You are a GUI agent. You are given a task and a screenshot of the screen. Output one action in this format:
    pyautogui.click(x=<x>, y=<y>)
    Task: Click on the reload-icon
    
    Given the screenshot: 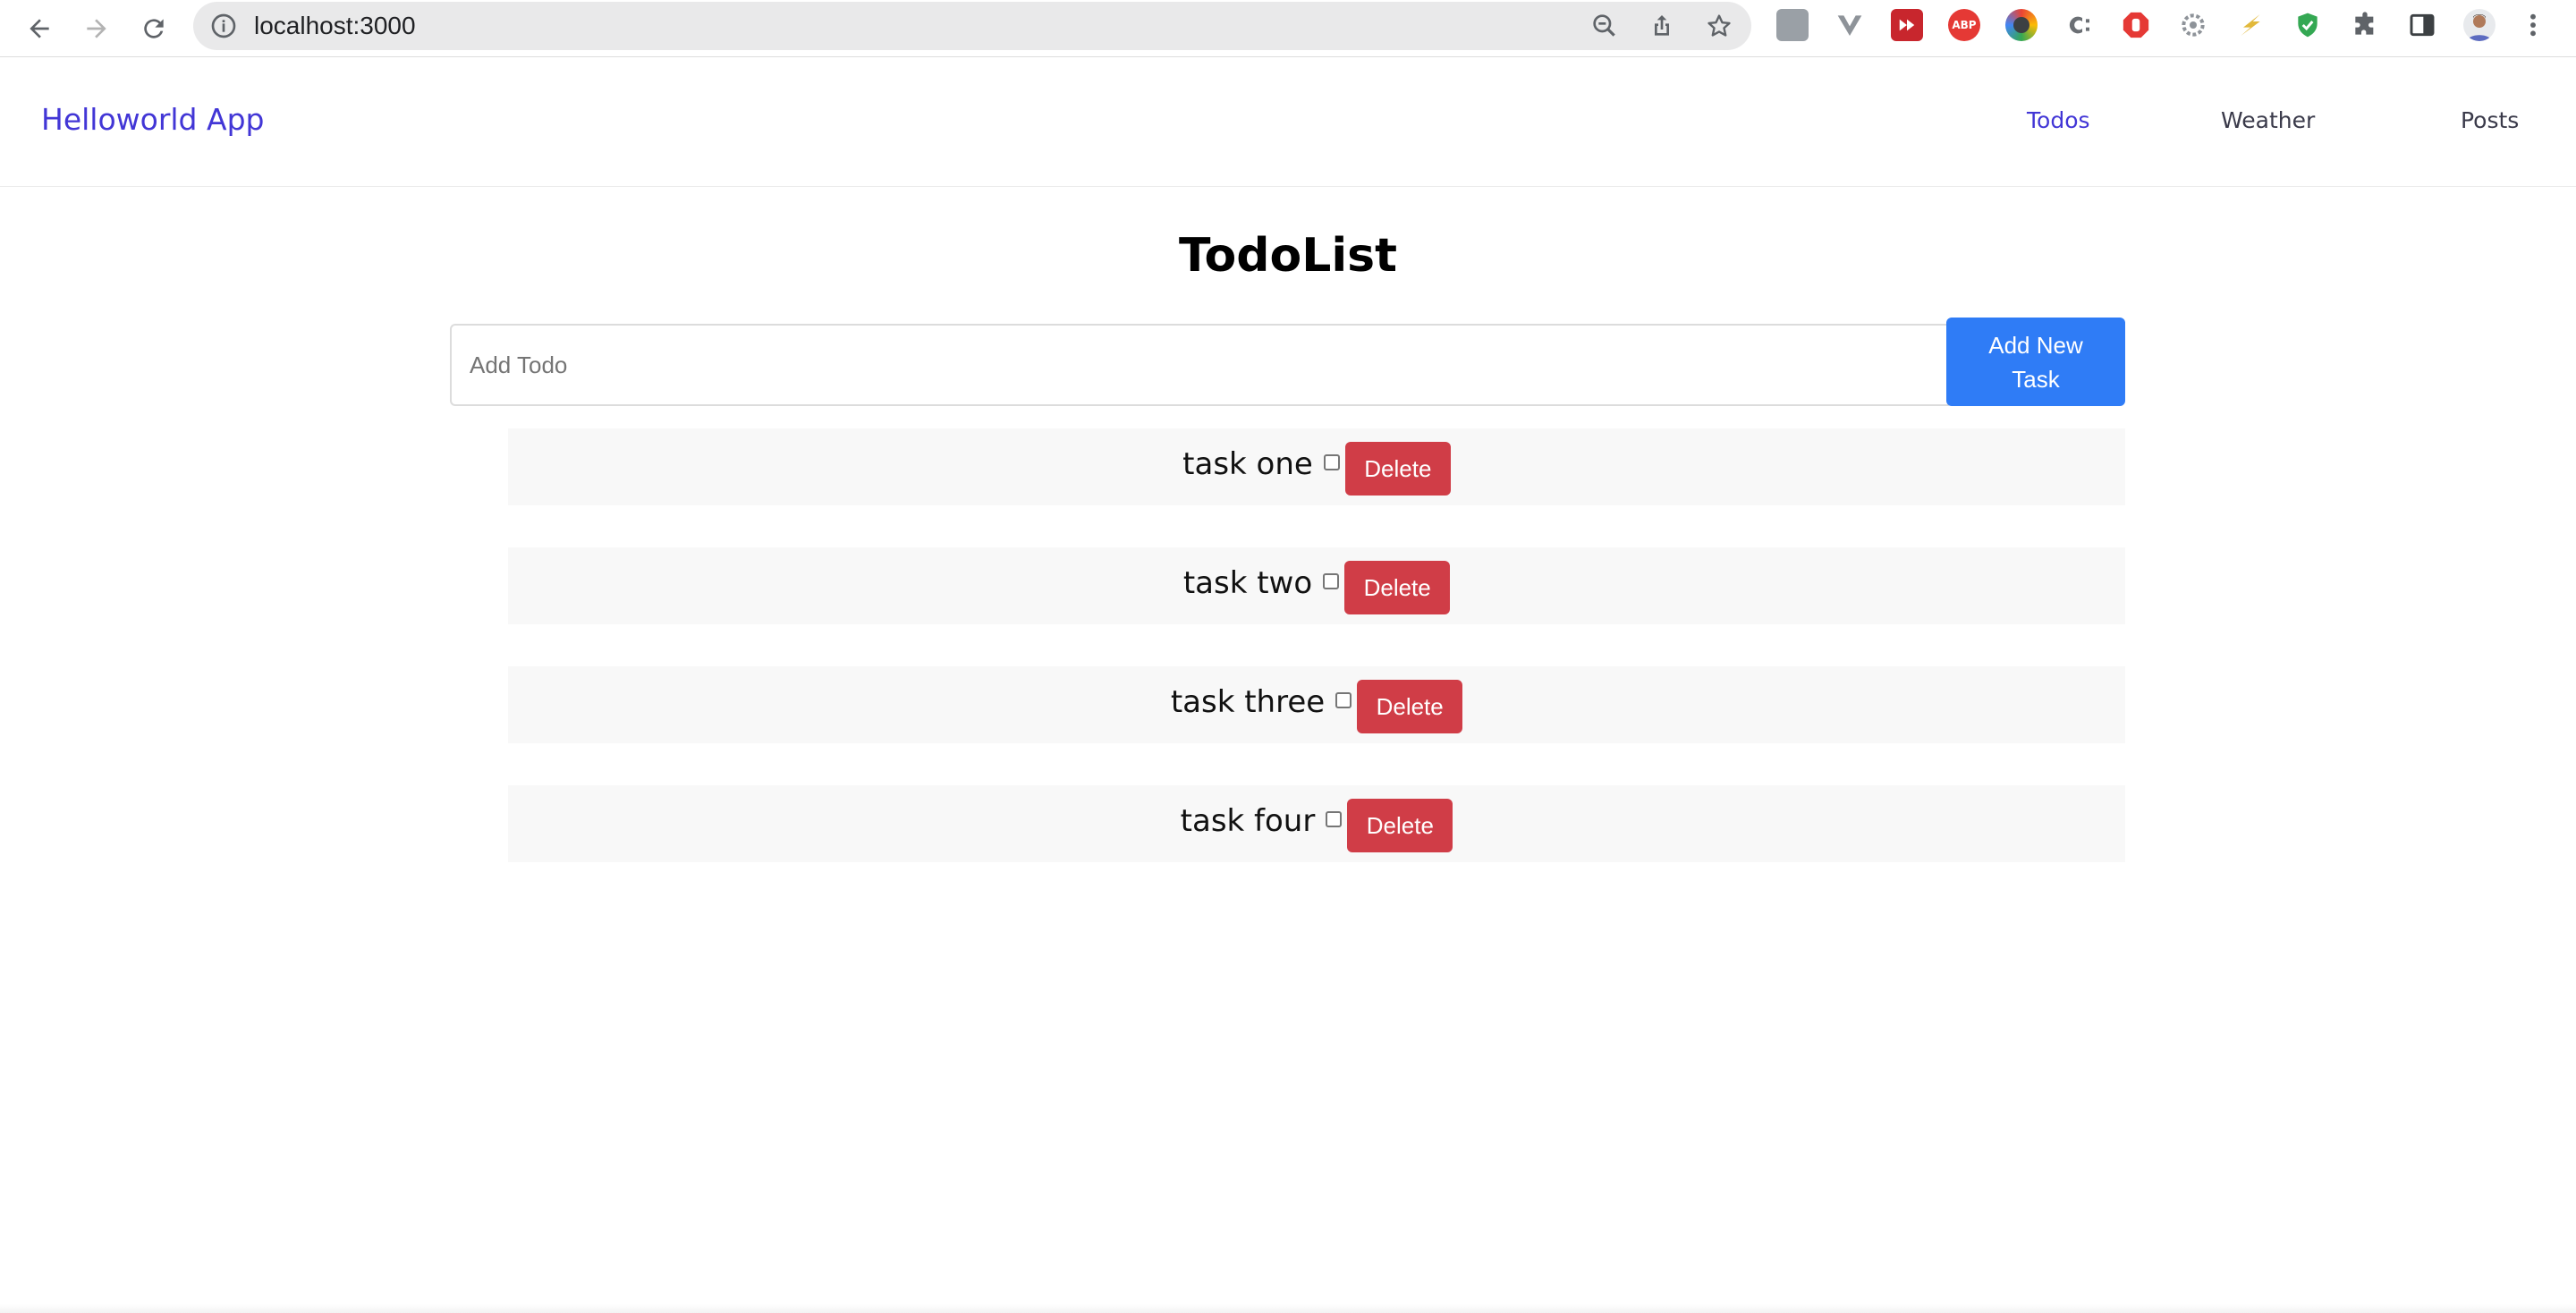 What is the action you would take?
    pyautogui.click(x=154, y=28)
    